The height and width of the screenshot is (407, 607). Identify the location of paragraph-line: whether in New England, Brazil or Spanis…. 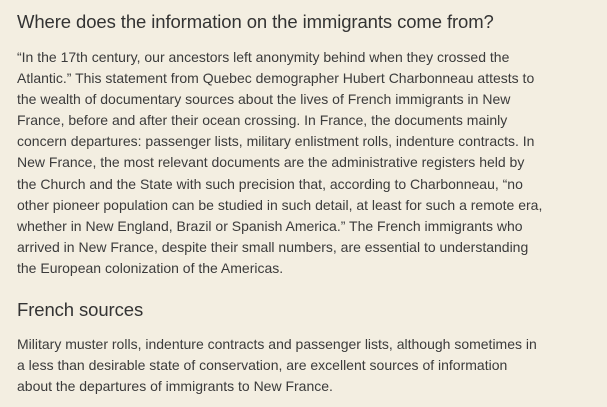
(270, 225).